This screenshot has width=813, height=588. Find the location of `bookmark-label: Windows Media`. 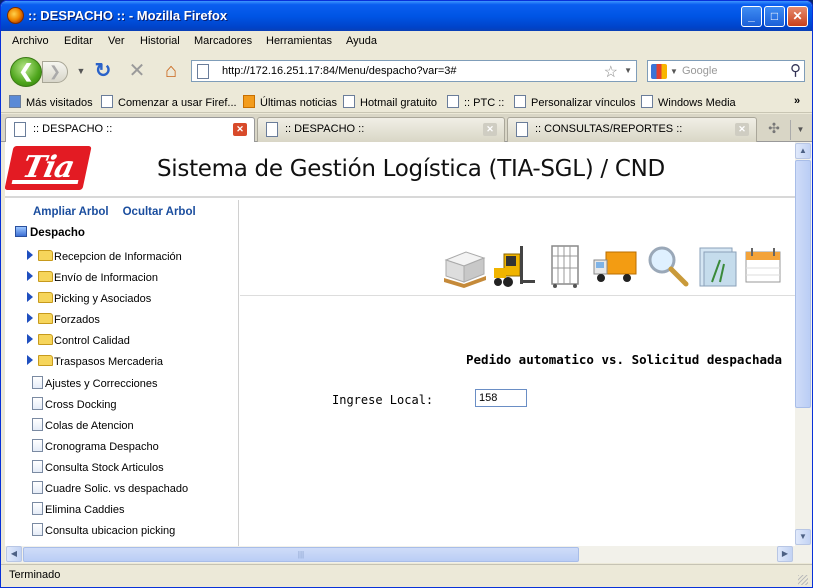

bookmark-label: Windows Media is located at coordinates (697, 103).